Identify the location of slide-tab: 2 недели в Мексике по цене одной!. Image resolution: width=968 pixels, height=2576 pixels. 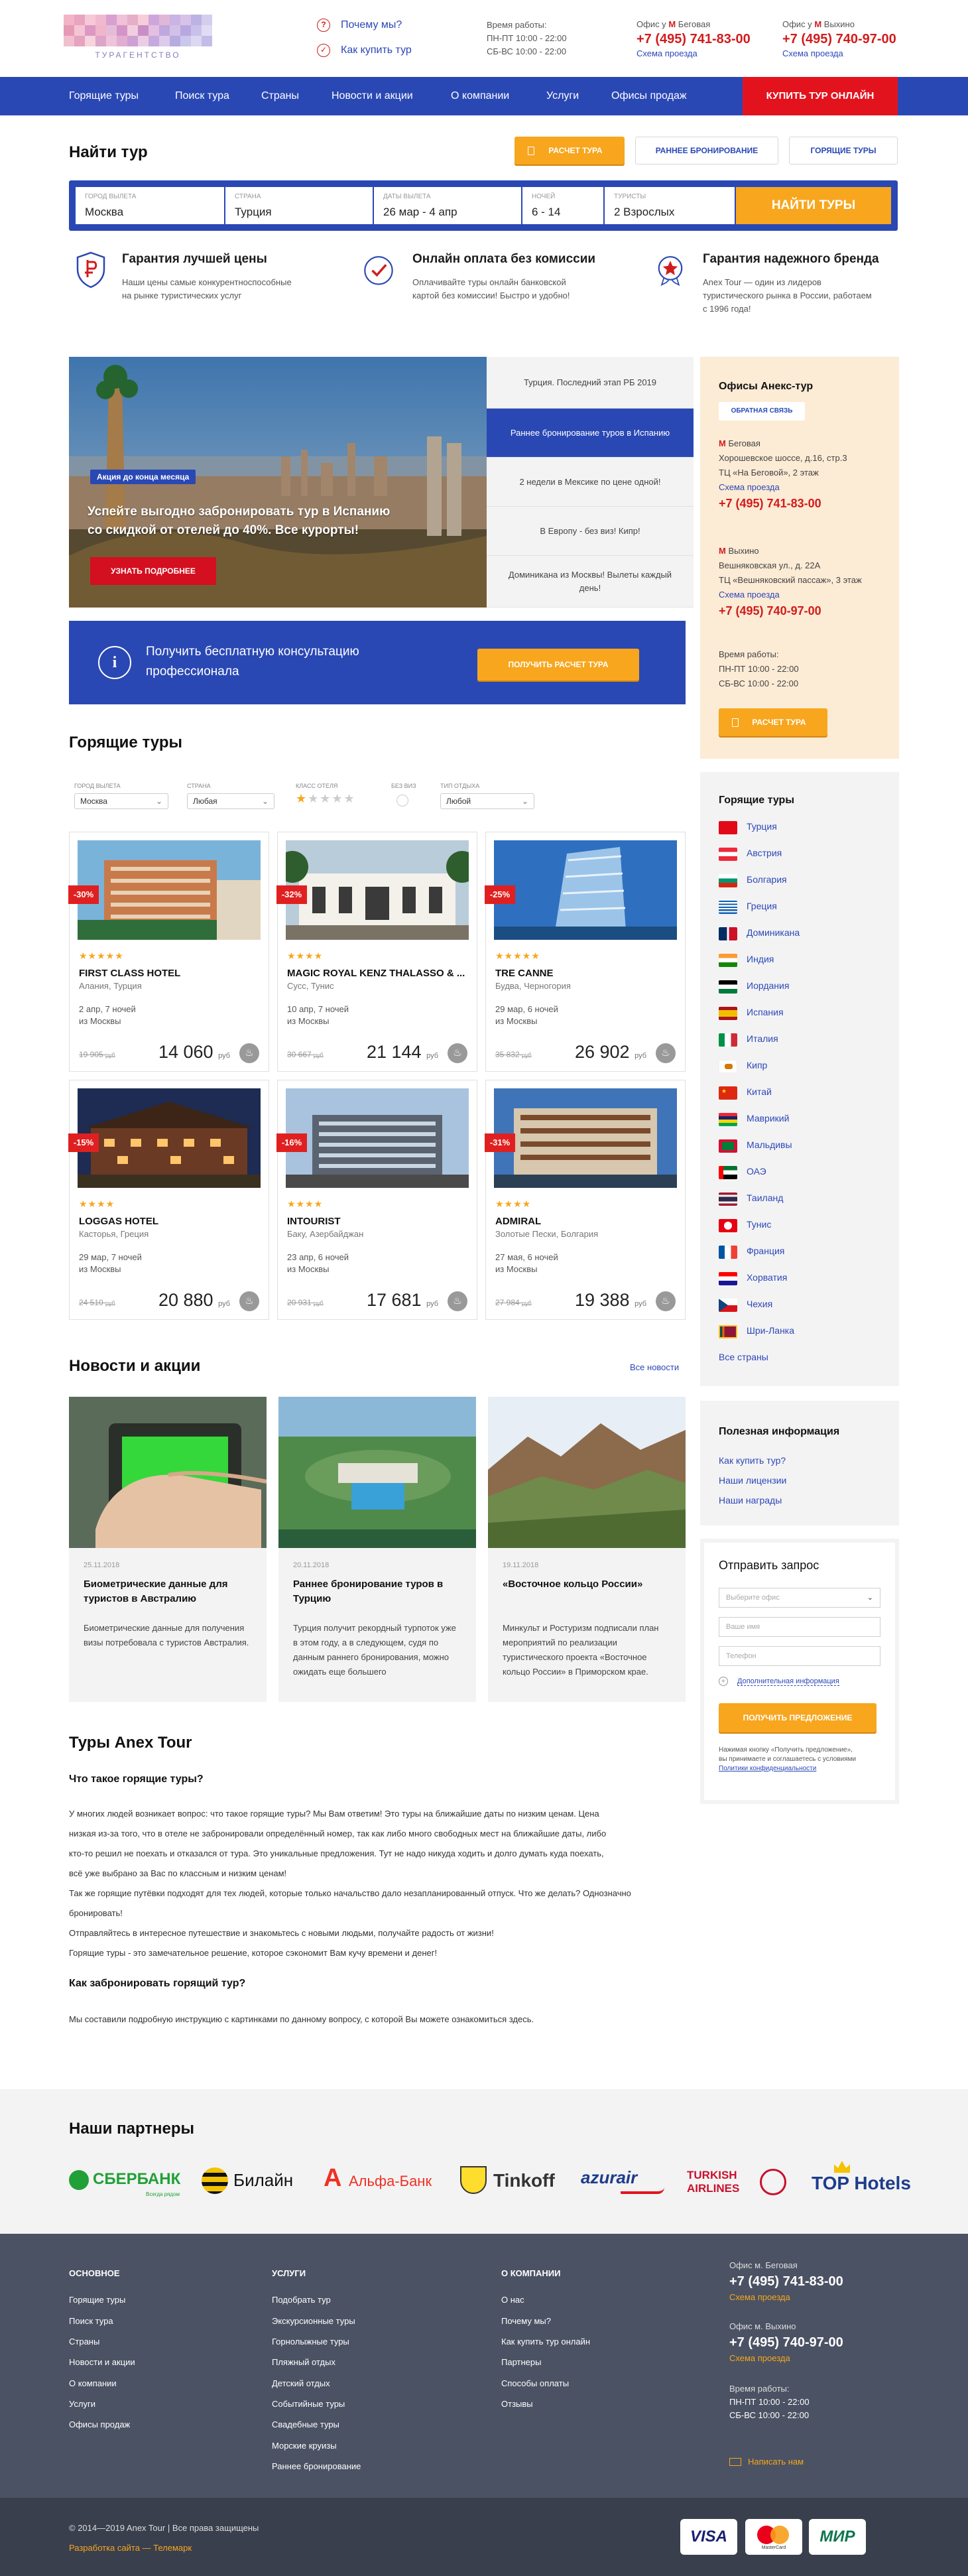
(590, 483).